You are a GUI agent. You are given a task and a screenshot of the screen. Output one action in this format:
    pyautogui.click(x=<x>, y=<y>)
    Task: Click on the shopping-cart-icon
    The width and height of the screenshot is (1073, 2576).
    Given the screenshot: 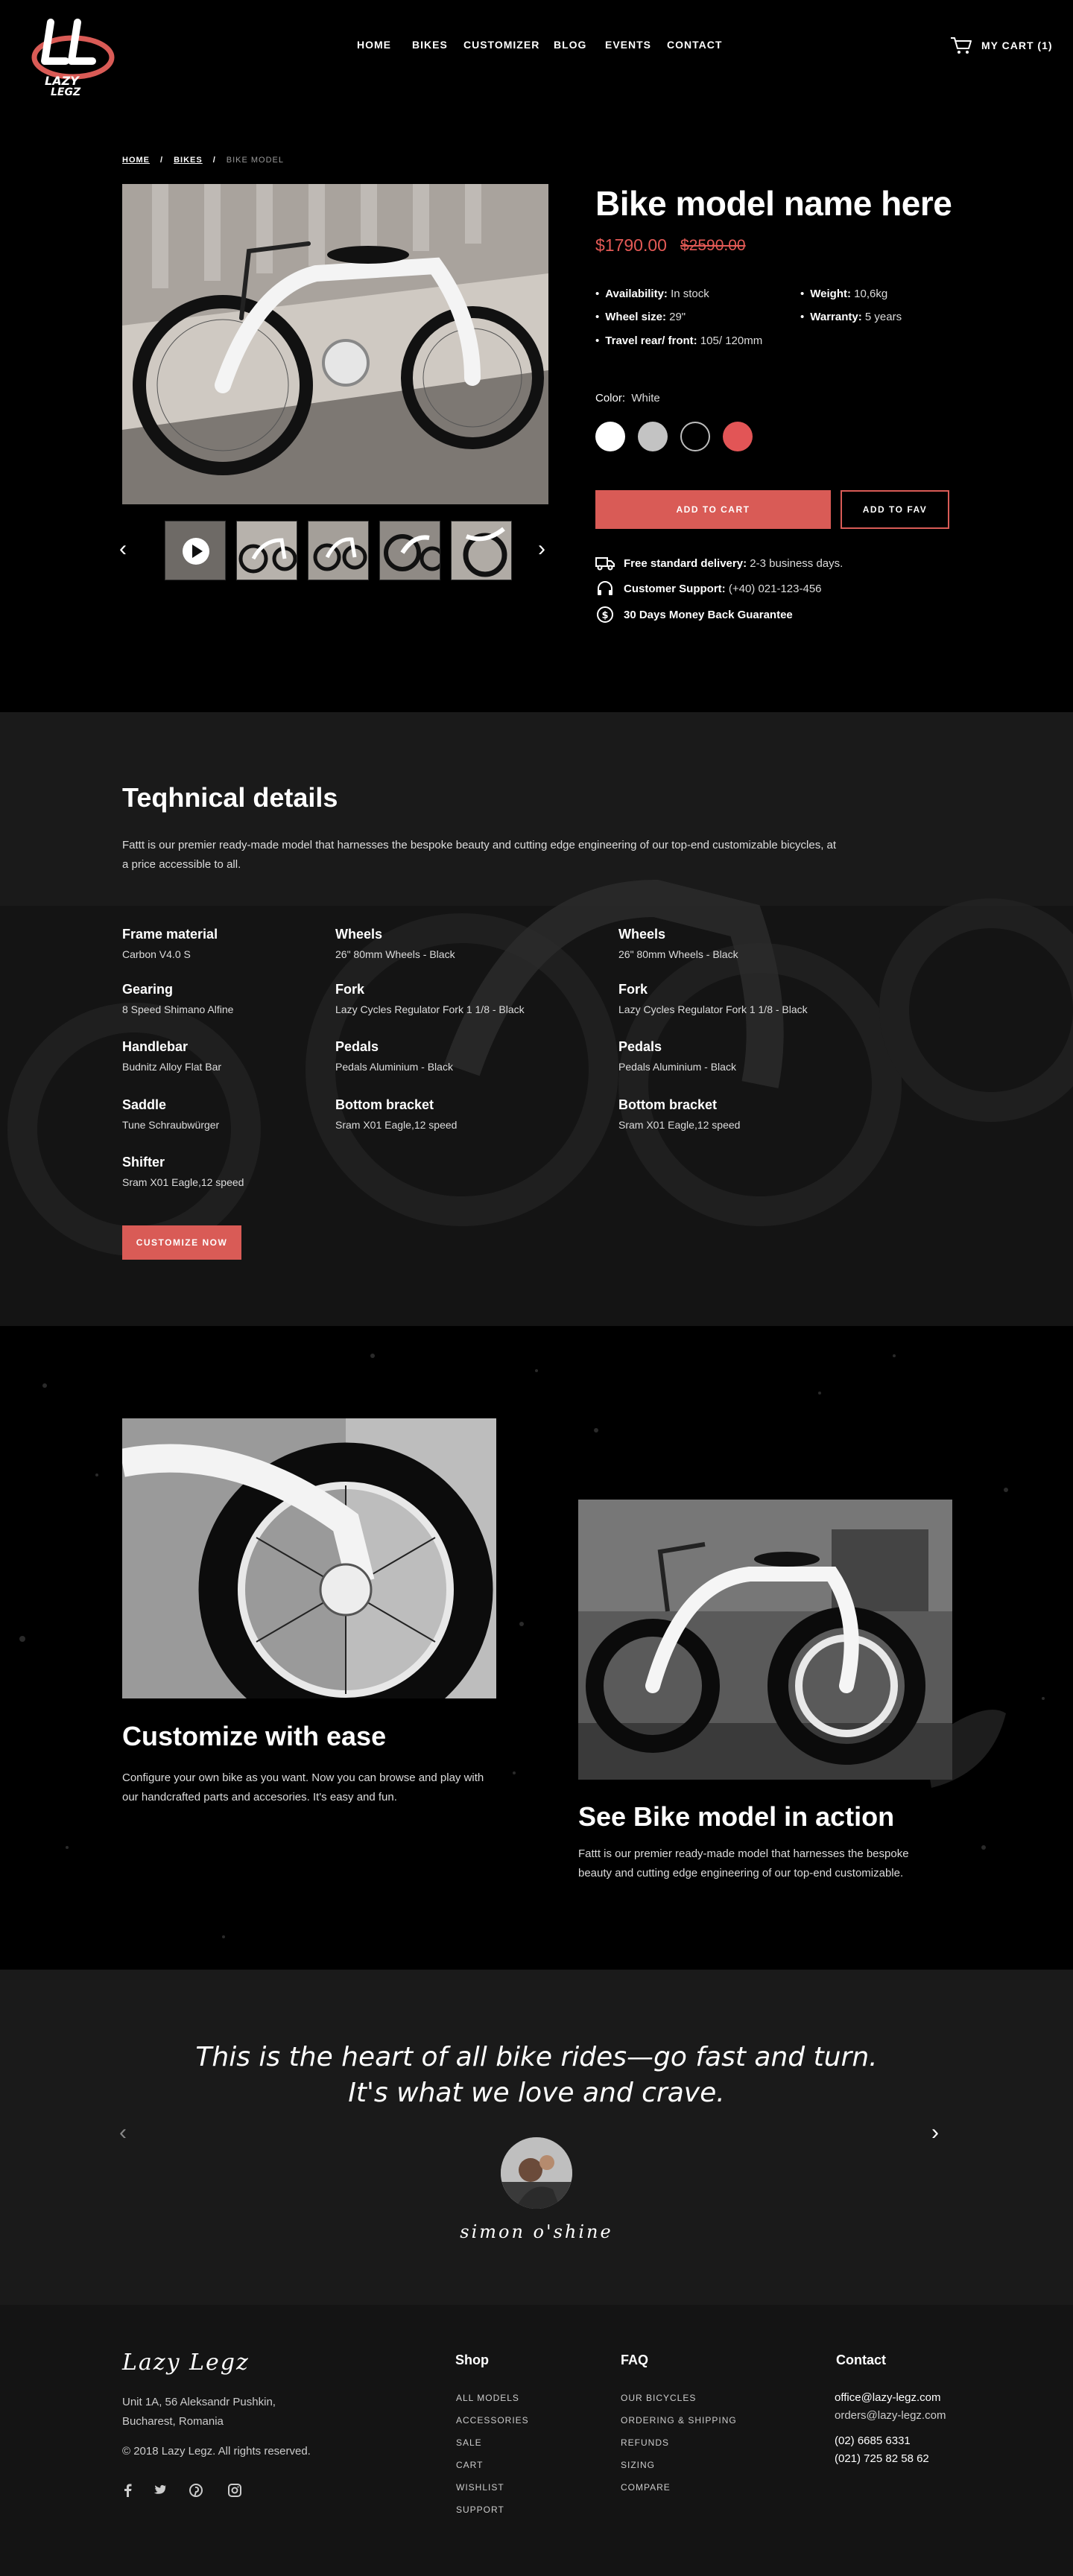 What is the action you would take?
    pyautogui.click(x=961, y=46)
    